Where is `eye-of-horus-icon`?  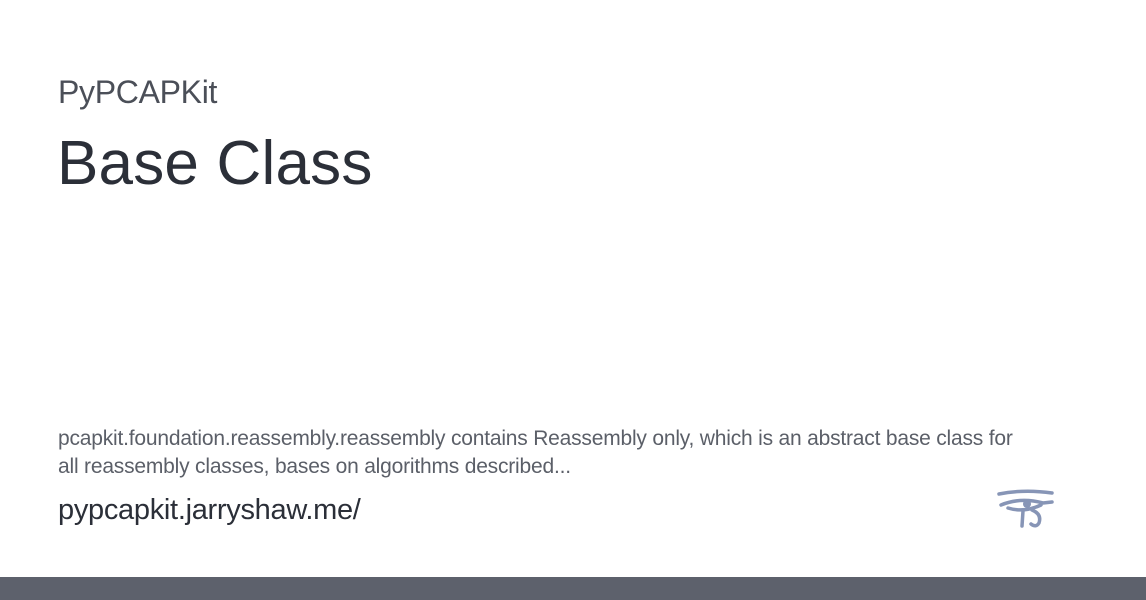
eye-of-horus-icon is located at coordinates (1026, 510).